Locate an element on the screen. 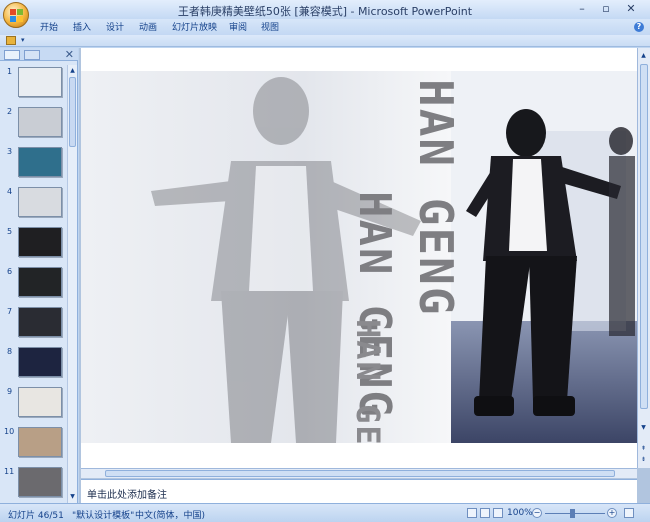 The height and width of the screenshot is (522, 650). tab-insert: 插入 is located at coordinates (82, 26).